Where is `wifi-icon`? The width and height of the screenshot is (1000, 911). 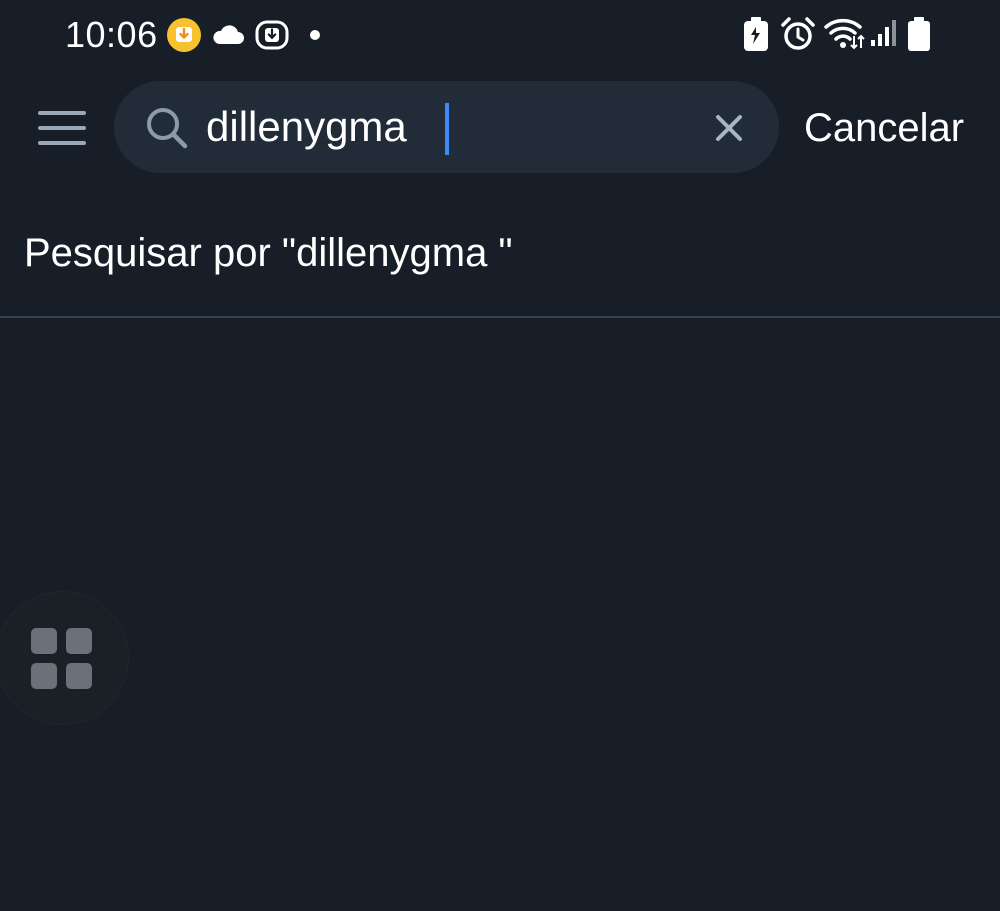 wifi-icon is located at coordinates (844, 34).